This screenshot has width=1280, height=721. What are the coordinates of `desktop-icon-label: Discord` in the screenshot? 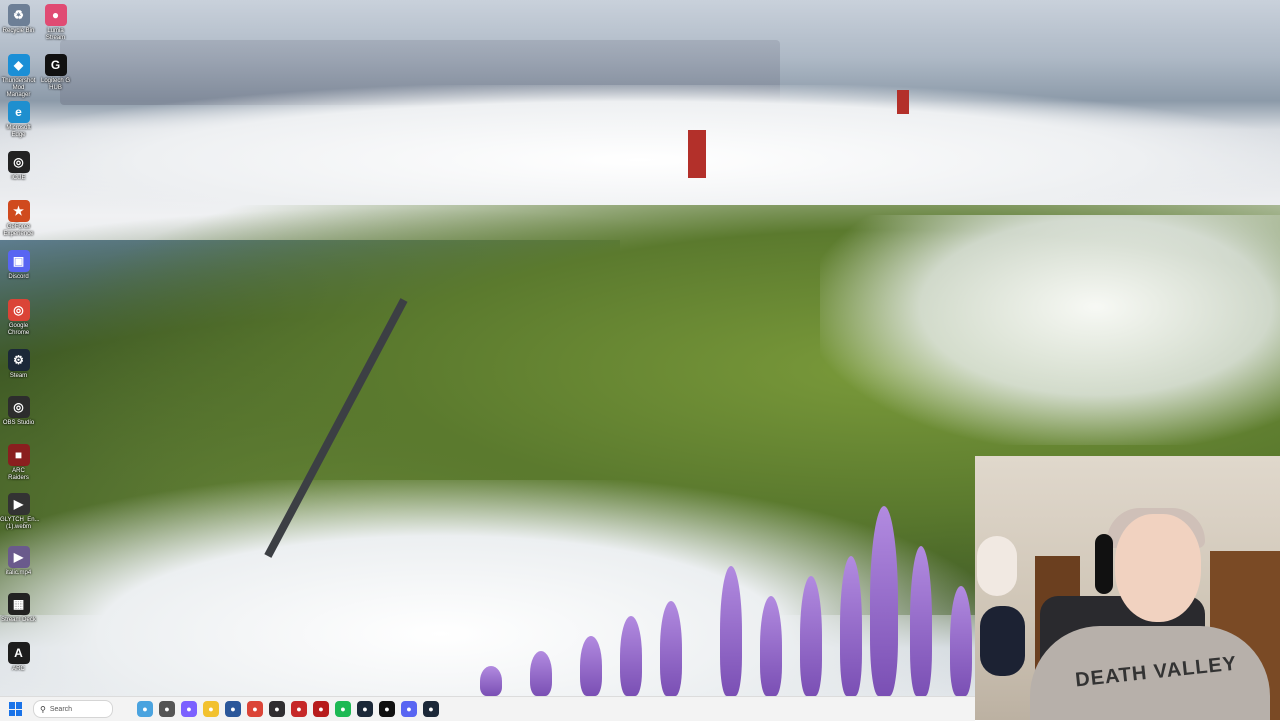 It's located at (18, 277).